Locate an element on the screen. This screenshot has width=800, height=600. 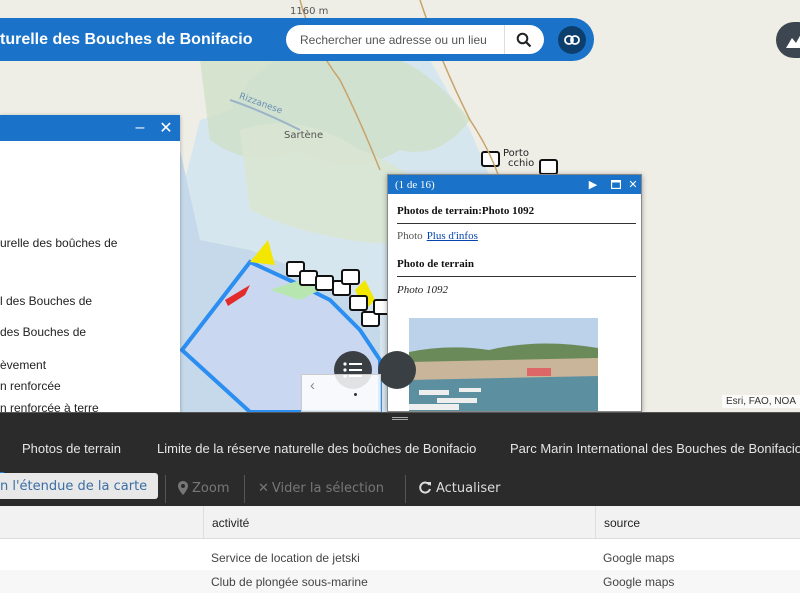
tab-photos: Photos de terrain is located at coordinates (71, 448).